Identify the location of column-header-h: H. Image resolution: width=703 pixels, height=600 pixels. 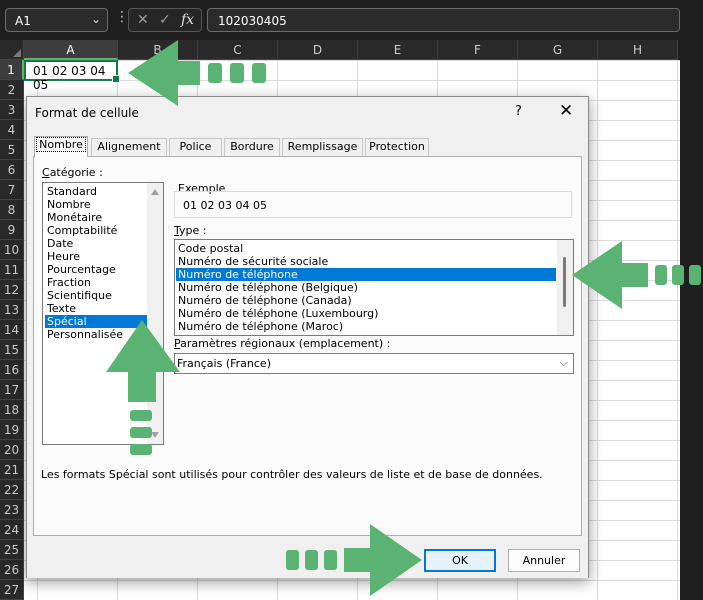
(638, 50).